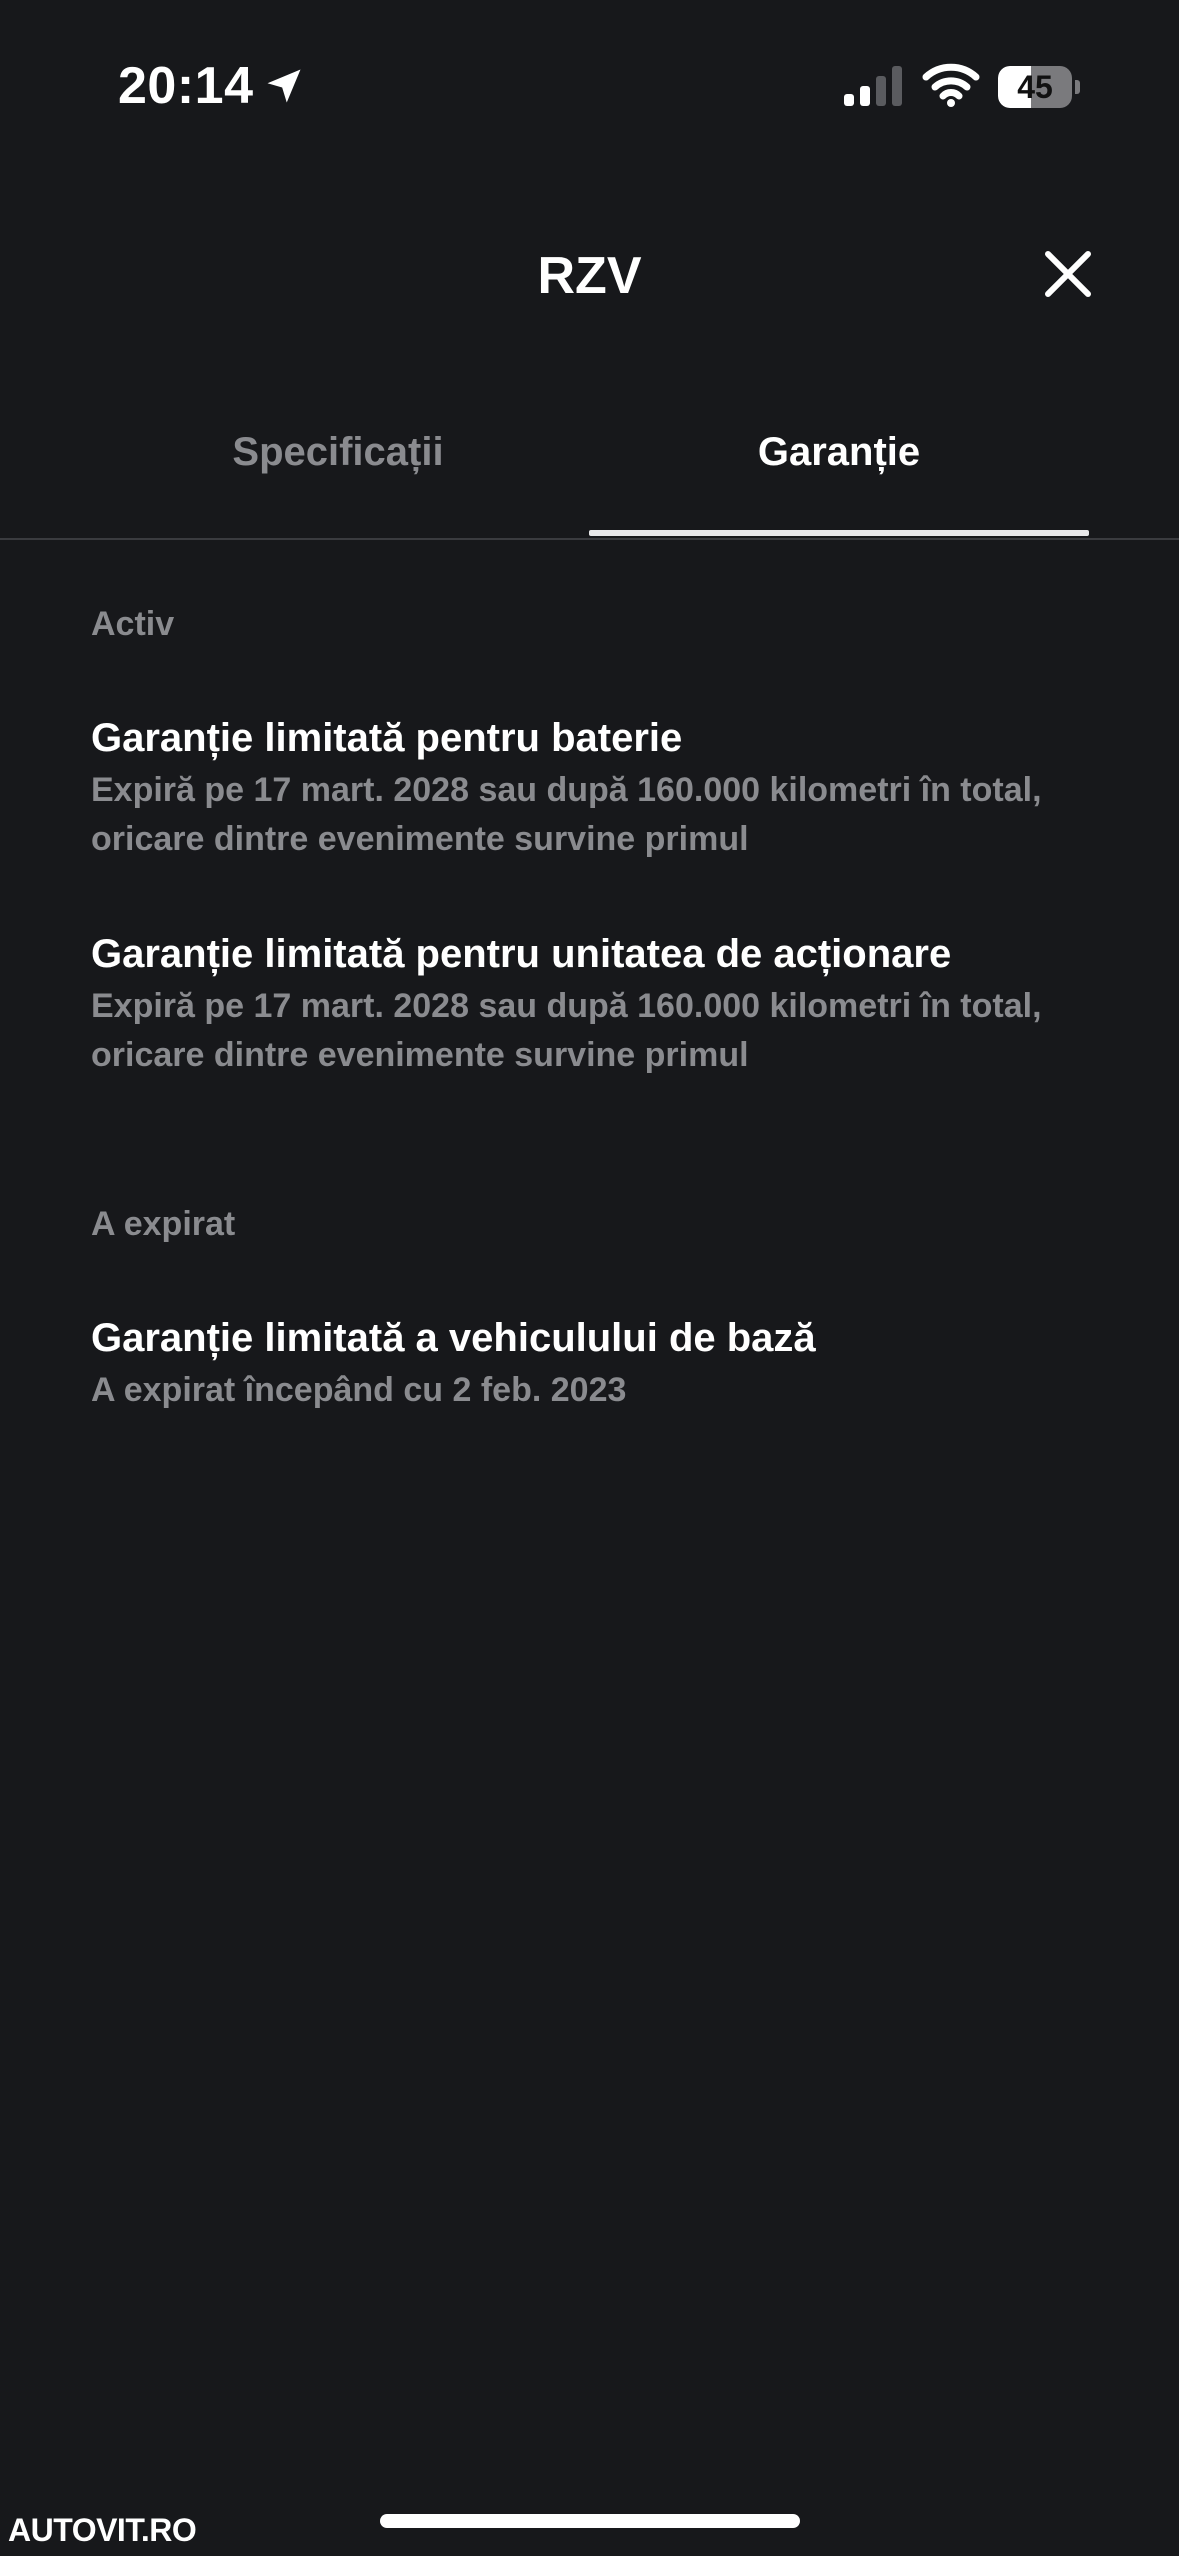 The width and height of the screenshot is (1179, 2556). What do you see at coordinates (1068, 274) in the screenshot?
I see `close-icon` at bounding box center [1068, 274].